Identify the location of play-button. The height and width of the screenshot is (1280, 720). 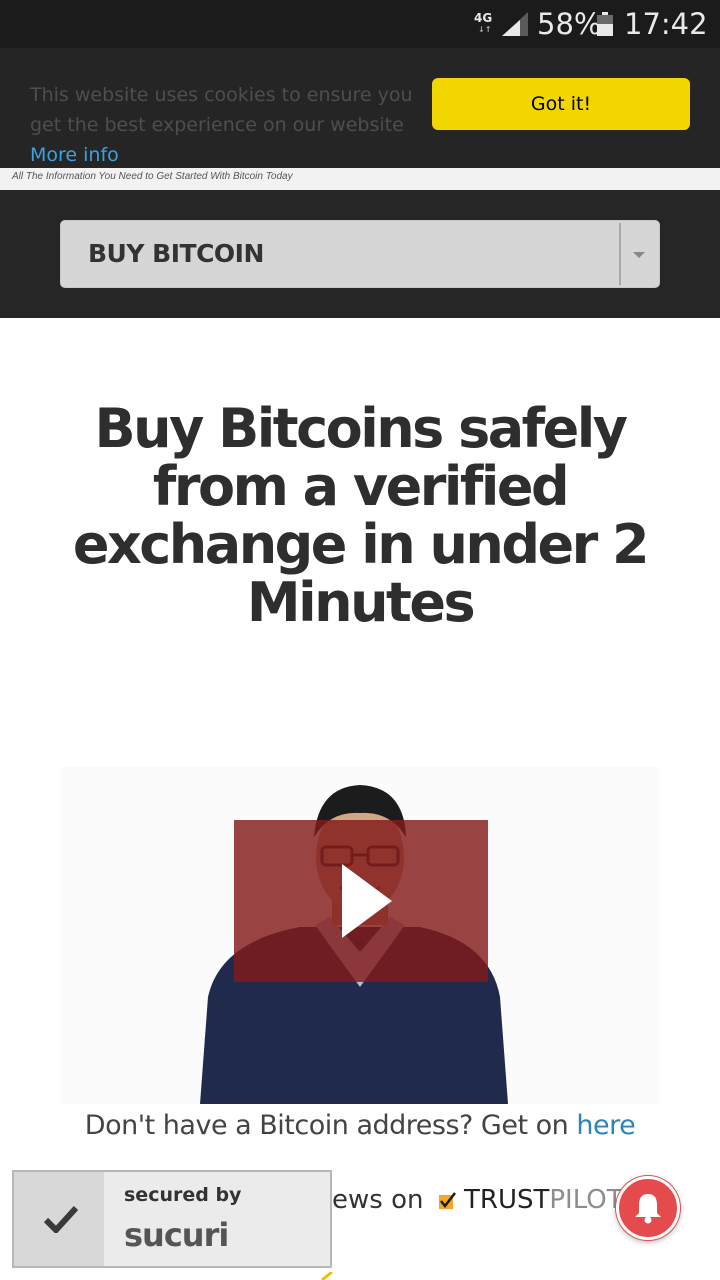
(361, 901).